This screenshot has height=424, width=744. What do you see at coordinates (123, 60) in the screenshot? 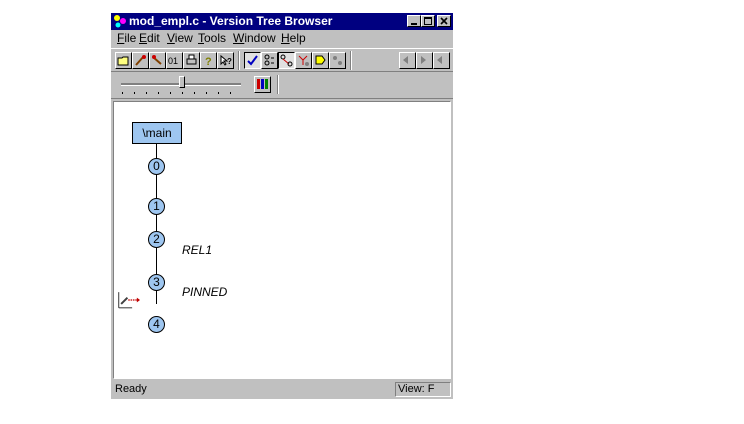
I see `open-folder-icon` at bounding box center [123, 60].